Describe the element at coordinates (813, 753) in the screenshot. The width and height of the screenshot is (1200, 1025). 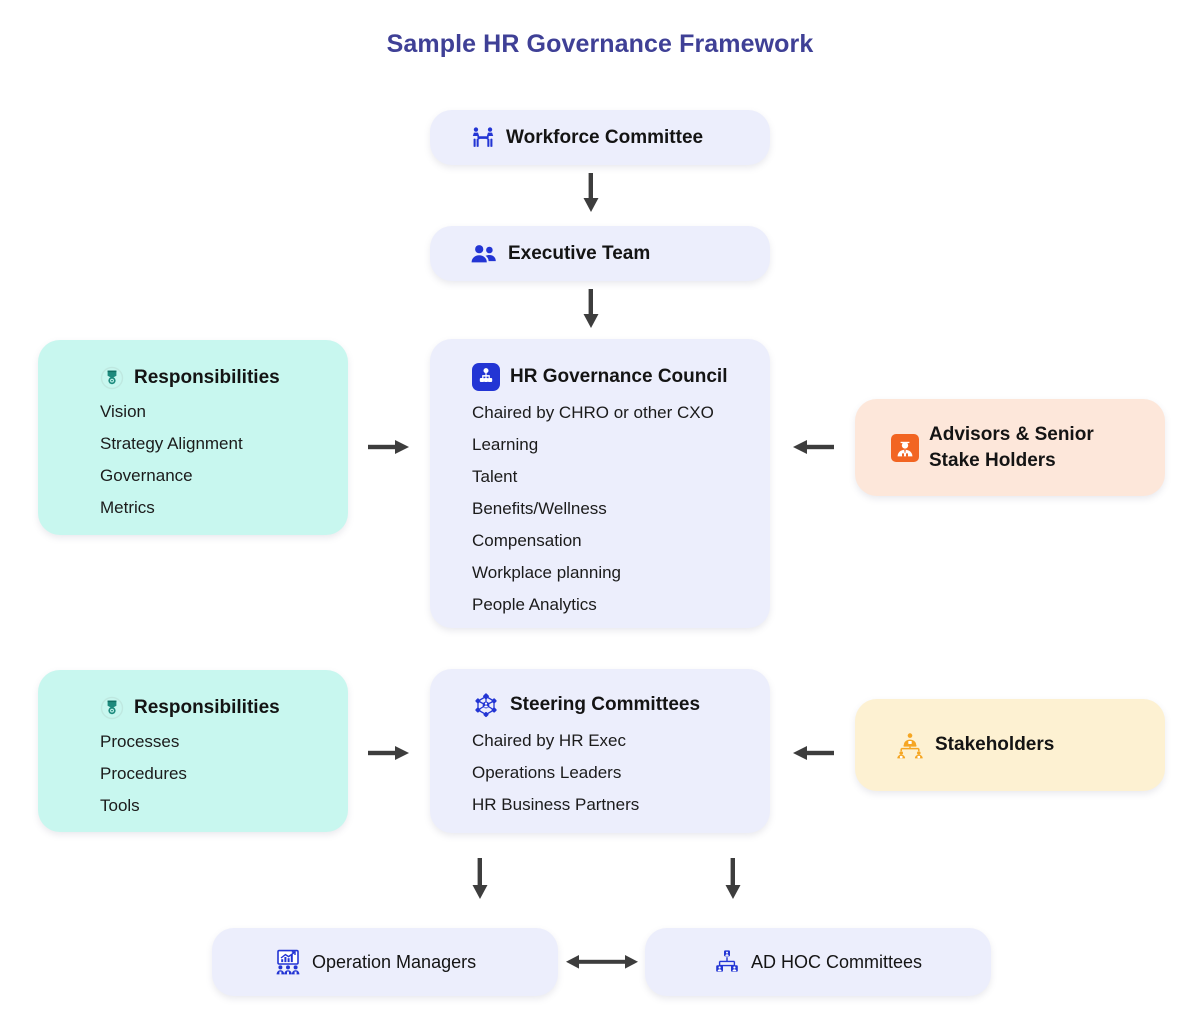
I see `arrow-stakeholders-to-steering` at that location.